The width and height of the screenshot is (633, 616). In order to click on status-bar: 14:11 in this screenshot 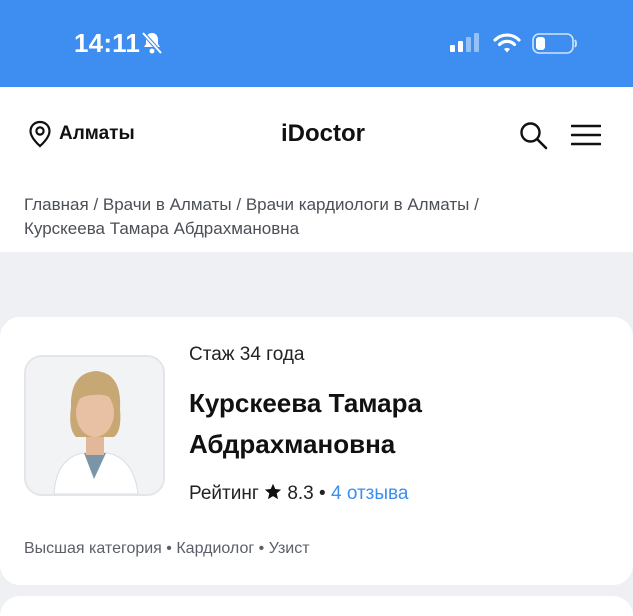, I will do `click(316, 43)`.